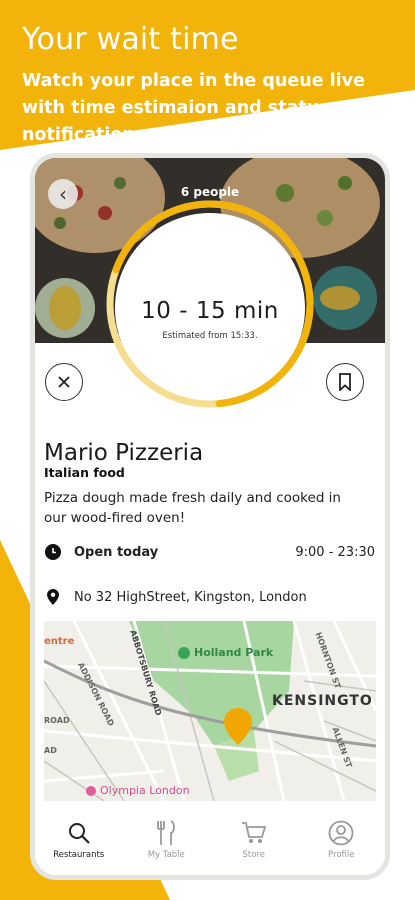 This screenshot has width=415, height=900. What do you see at coordinates (166, 833) in the screenshot?
I see `cutlery-icon` at bounding box center [166, 833].